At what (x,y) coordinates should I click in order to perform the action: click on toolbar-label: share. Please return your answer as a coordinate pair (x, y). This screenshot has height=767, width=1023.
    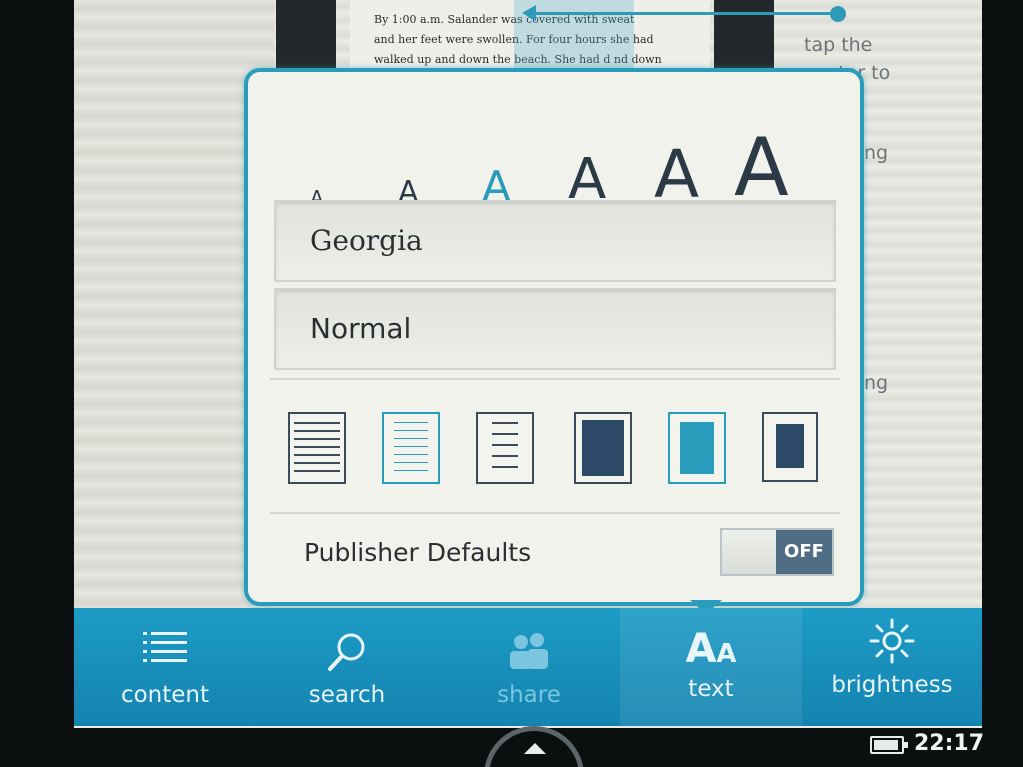
    Looking at the image, I should click on (529, 695).